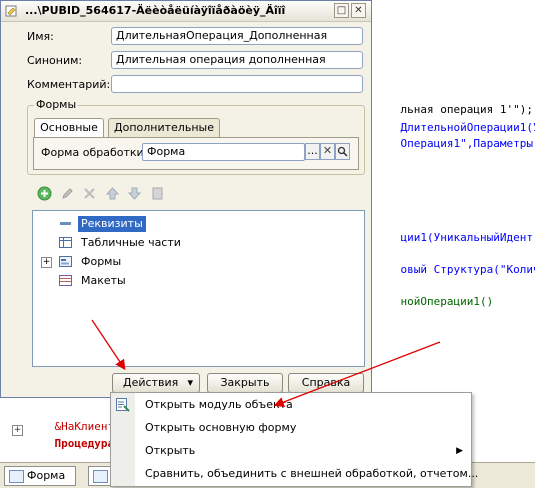 The width and height of the screenshot is (535, 488). Describe the element at coordinates (357, 374) in the screenshot. I see `arrow-to-open-module` at that location.